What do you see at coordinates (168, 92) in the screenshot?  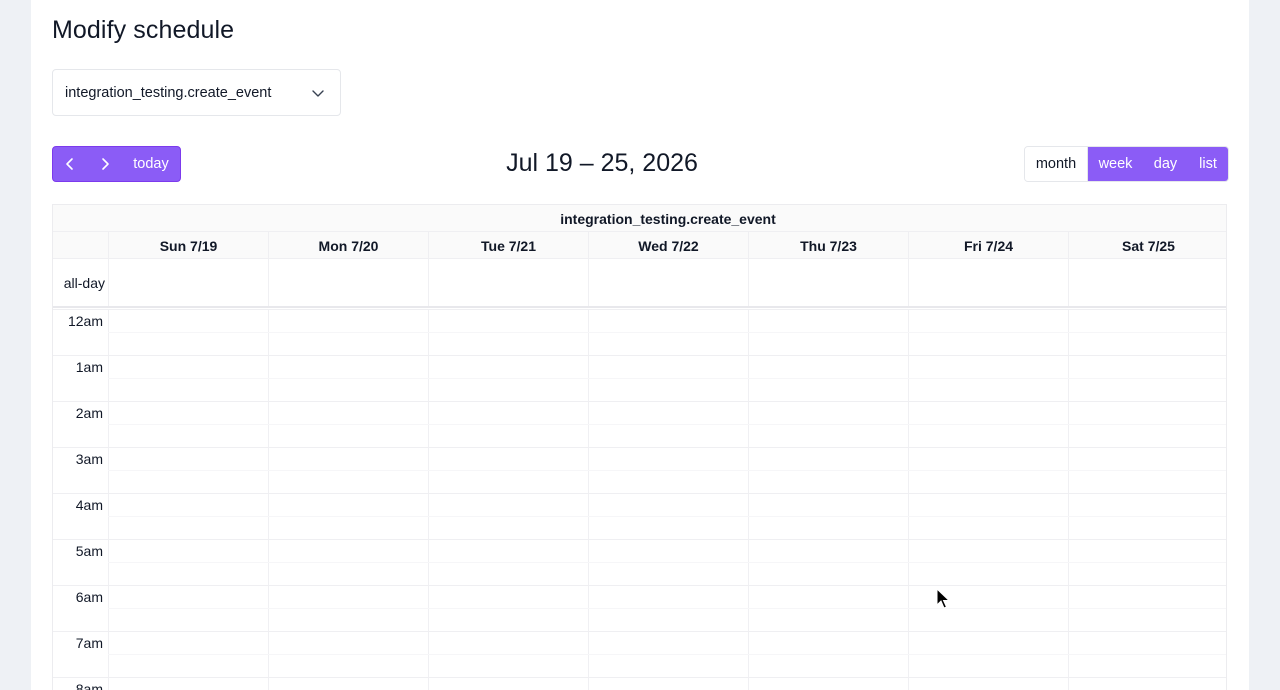 I see `schedule-select-value: integration_testing.create_event` at bounding box center [168, 92].